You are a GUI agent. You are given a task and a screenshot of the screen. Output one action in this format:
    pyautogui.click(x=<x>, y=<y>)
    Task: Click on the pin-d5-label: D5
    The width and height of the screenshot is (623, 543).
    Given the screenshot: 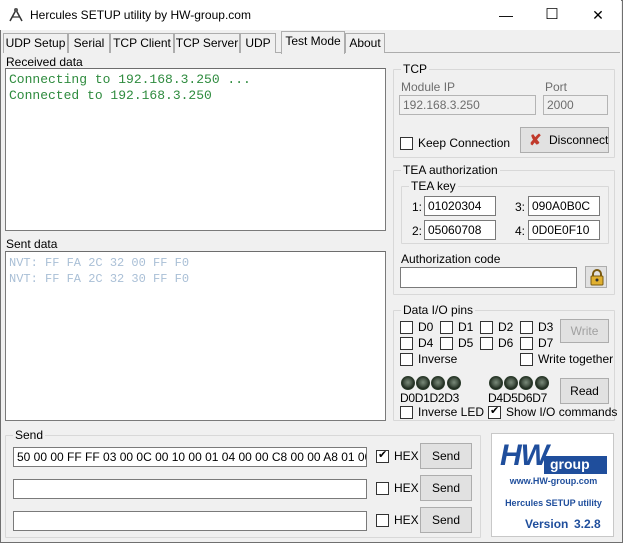 What is the action you would take?
    pyautogui.click(x=466, y=343)
    